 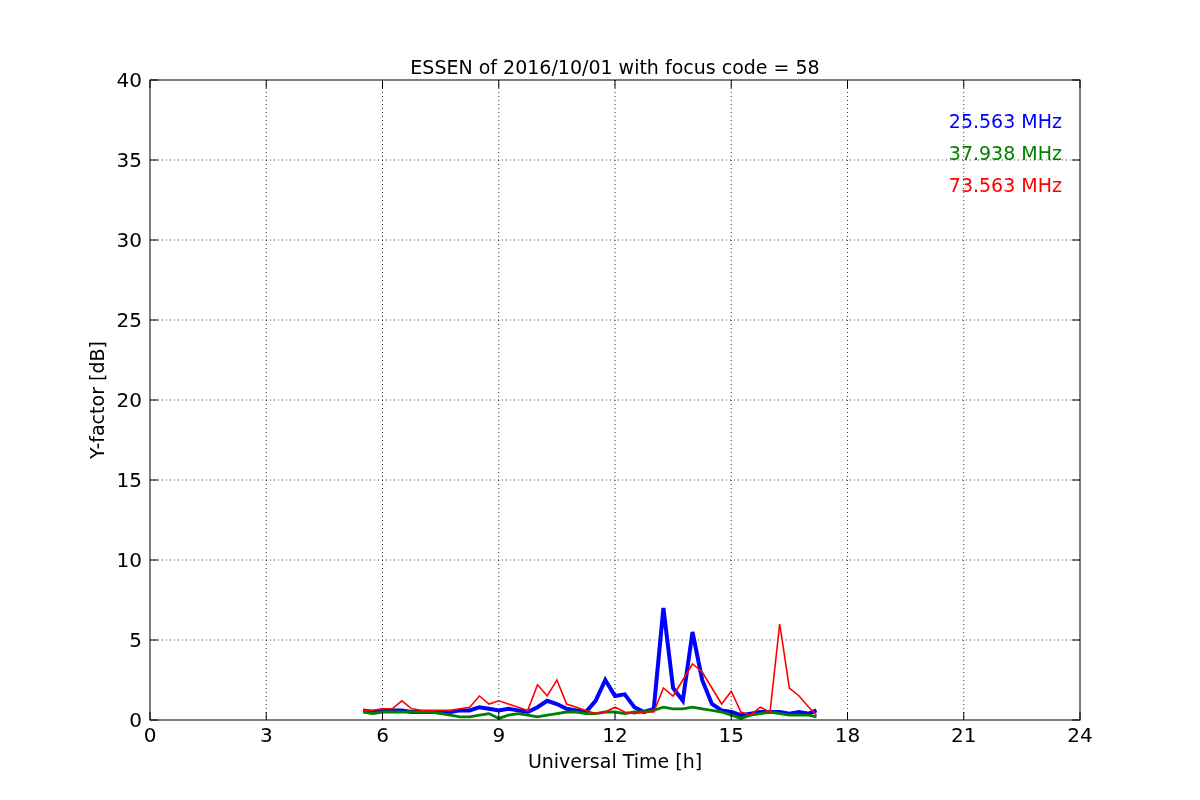 I want to click on x-axis-label: Universal Time [h], so click(x=615, y=761).